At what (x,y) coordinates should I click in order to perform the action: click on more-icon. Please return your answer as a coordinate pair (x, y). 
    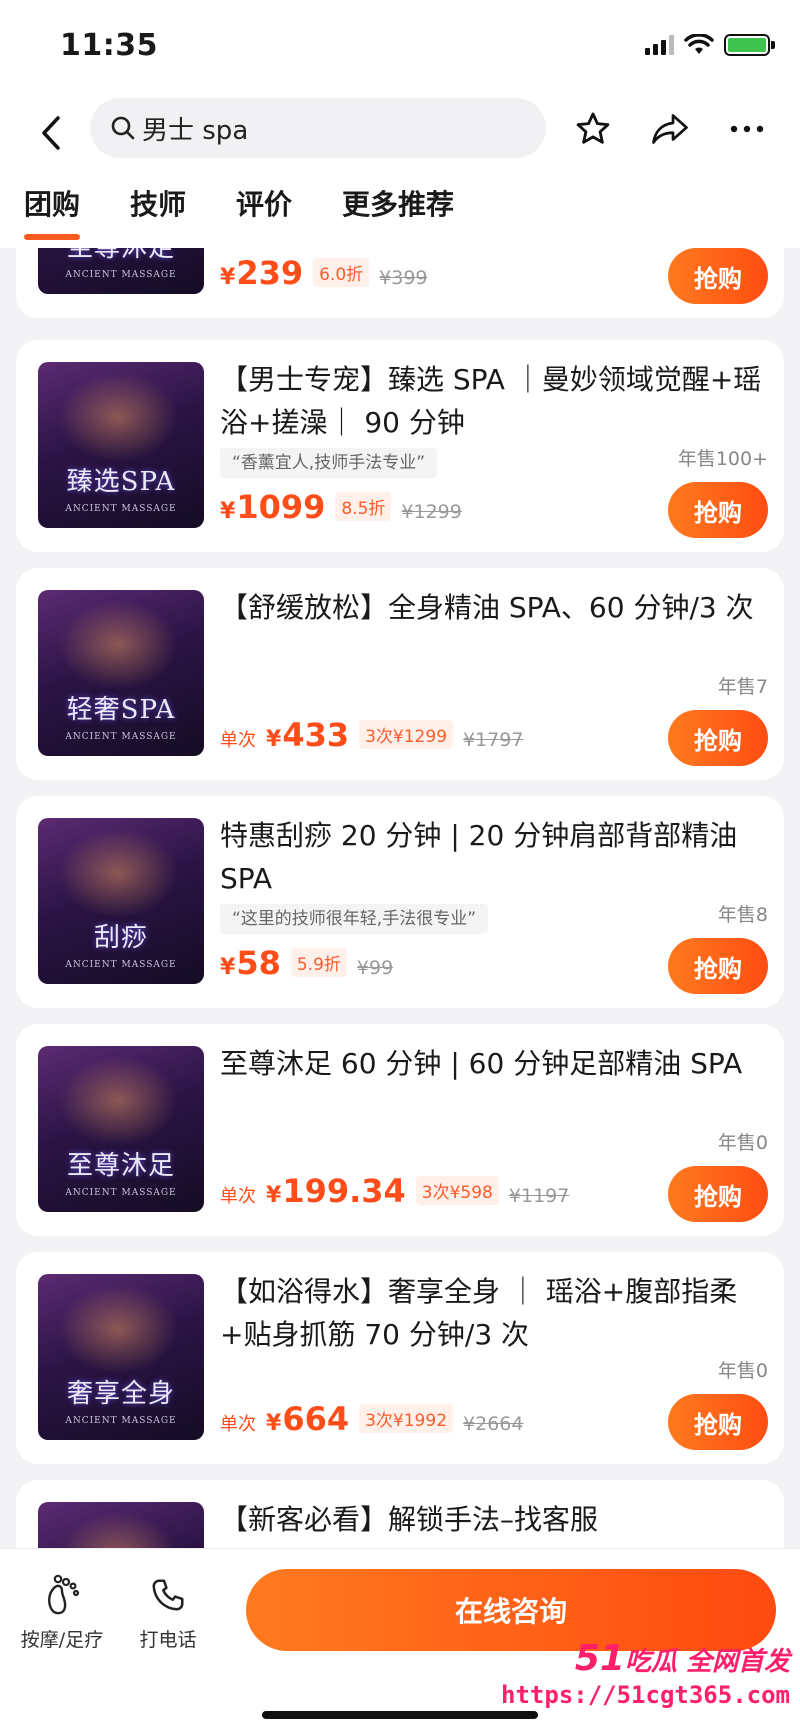
    Looking at the image, I should click on (747, 129).